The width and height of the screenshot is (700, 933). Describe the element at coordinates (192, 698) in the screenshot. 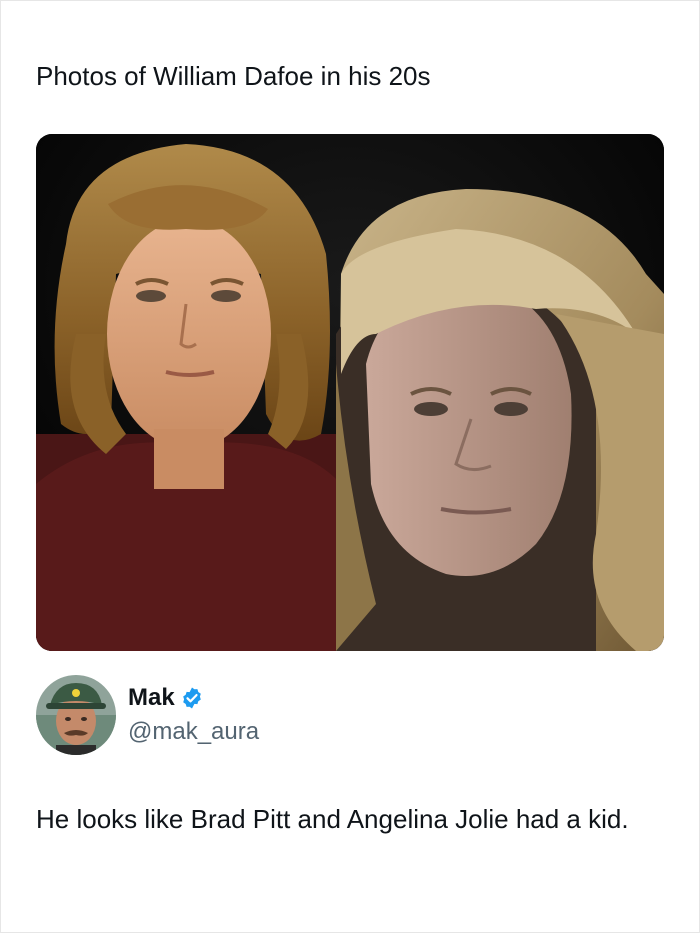

I see `verified-badge-icon` at that location.